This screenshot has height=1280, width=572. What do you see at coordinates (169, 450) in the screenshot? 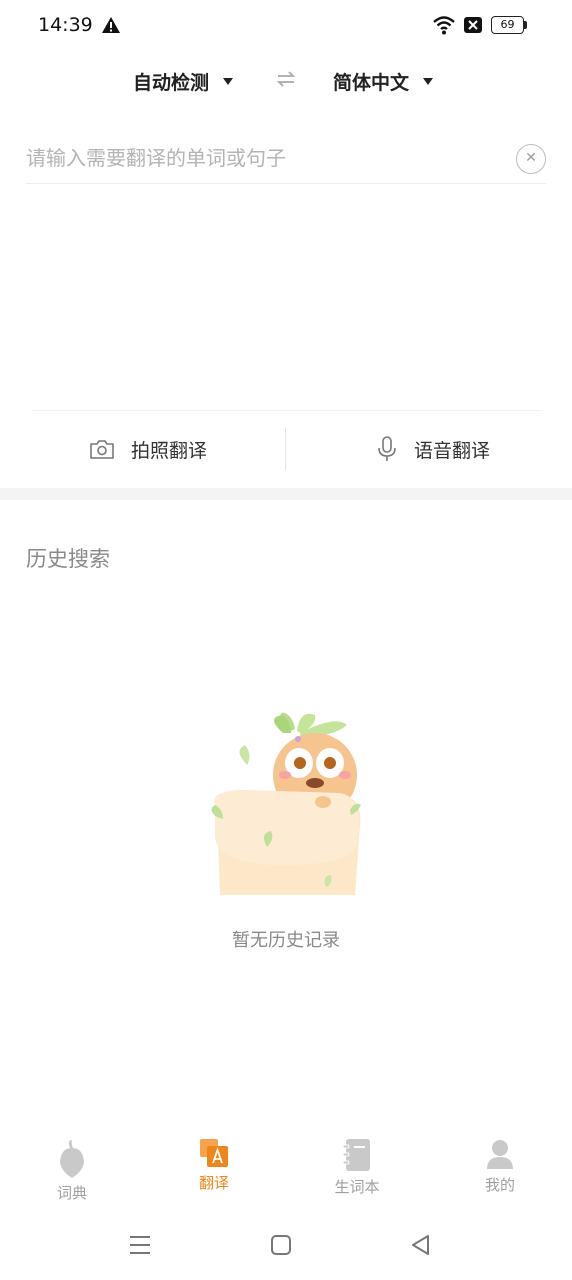
I see `photo-translate-label: 拍照翻译` at bounding box center [169, 450].